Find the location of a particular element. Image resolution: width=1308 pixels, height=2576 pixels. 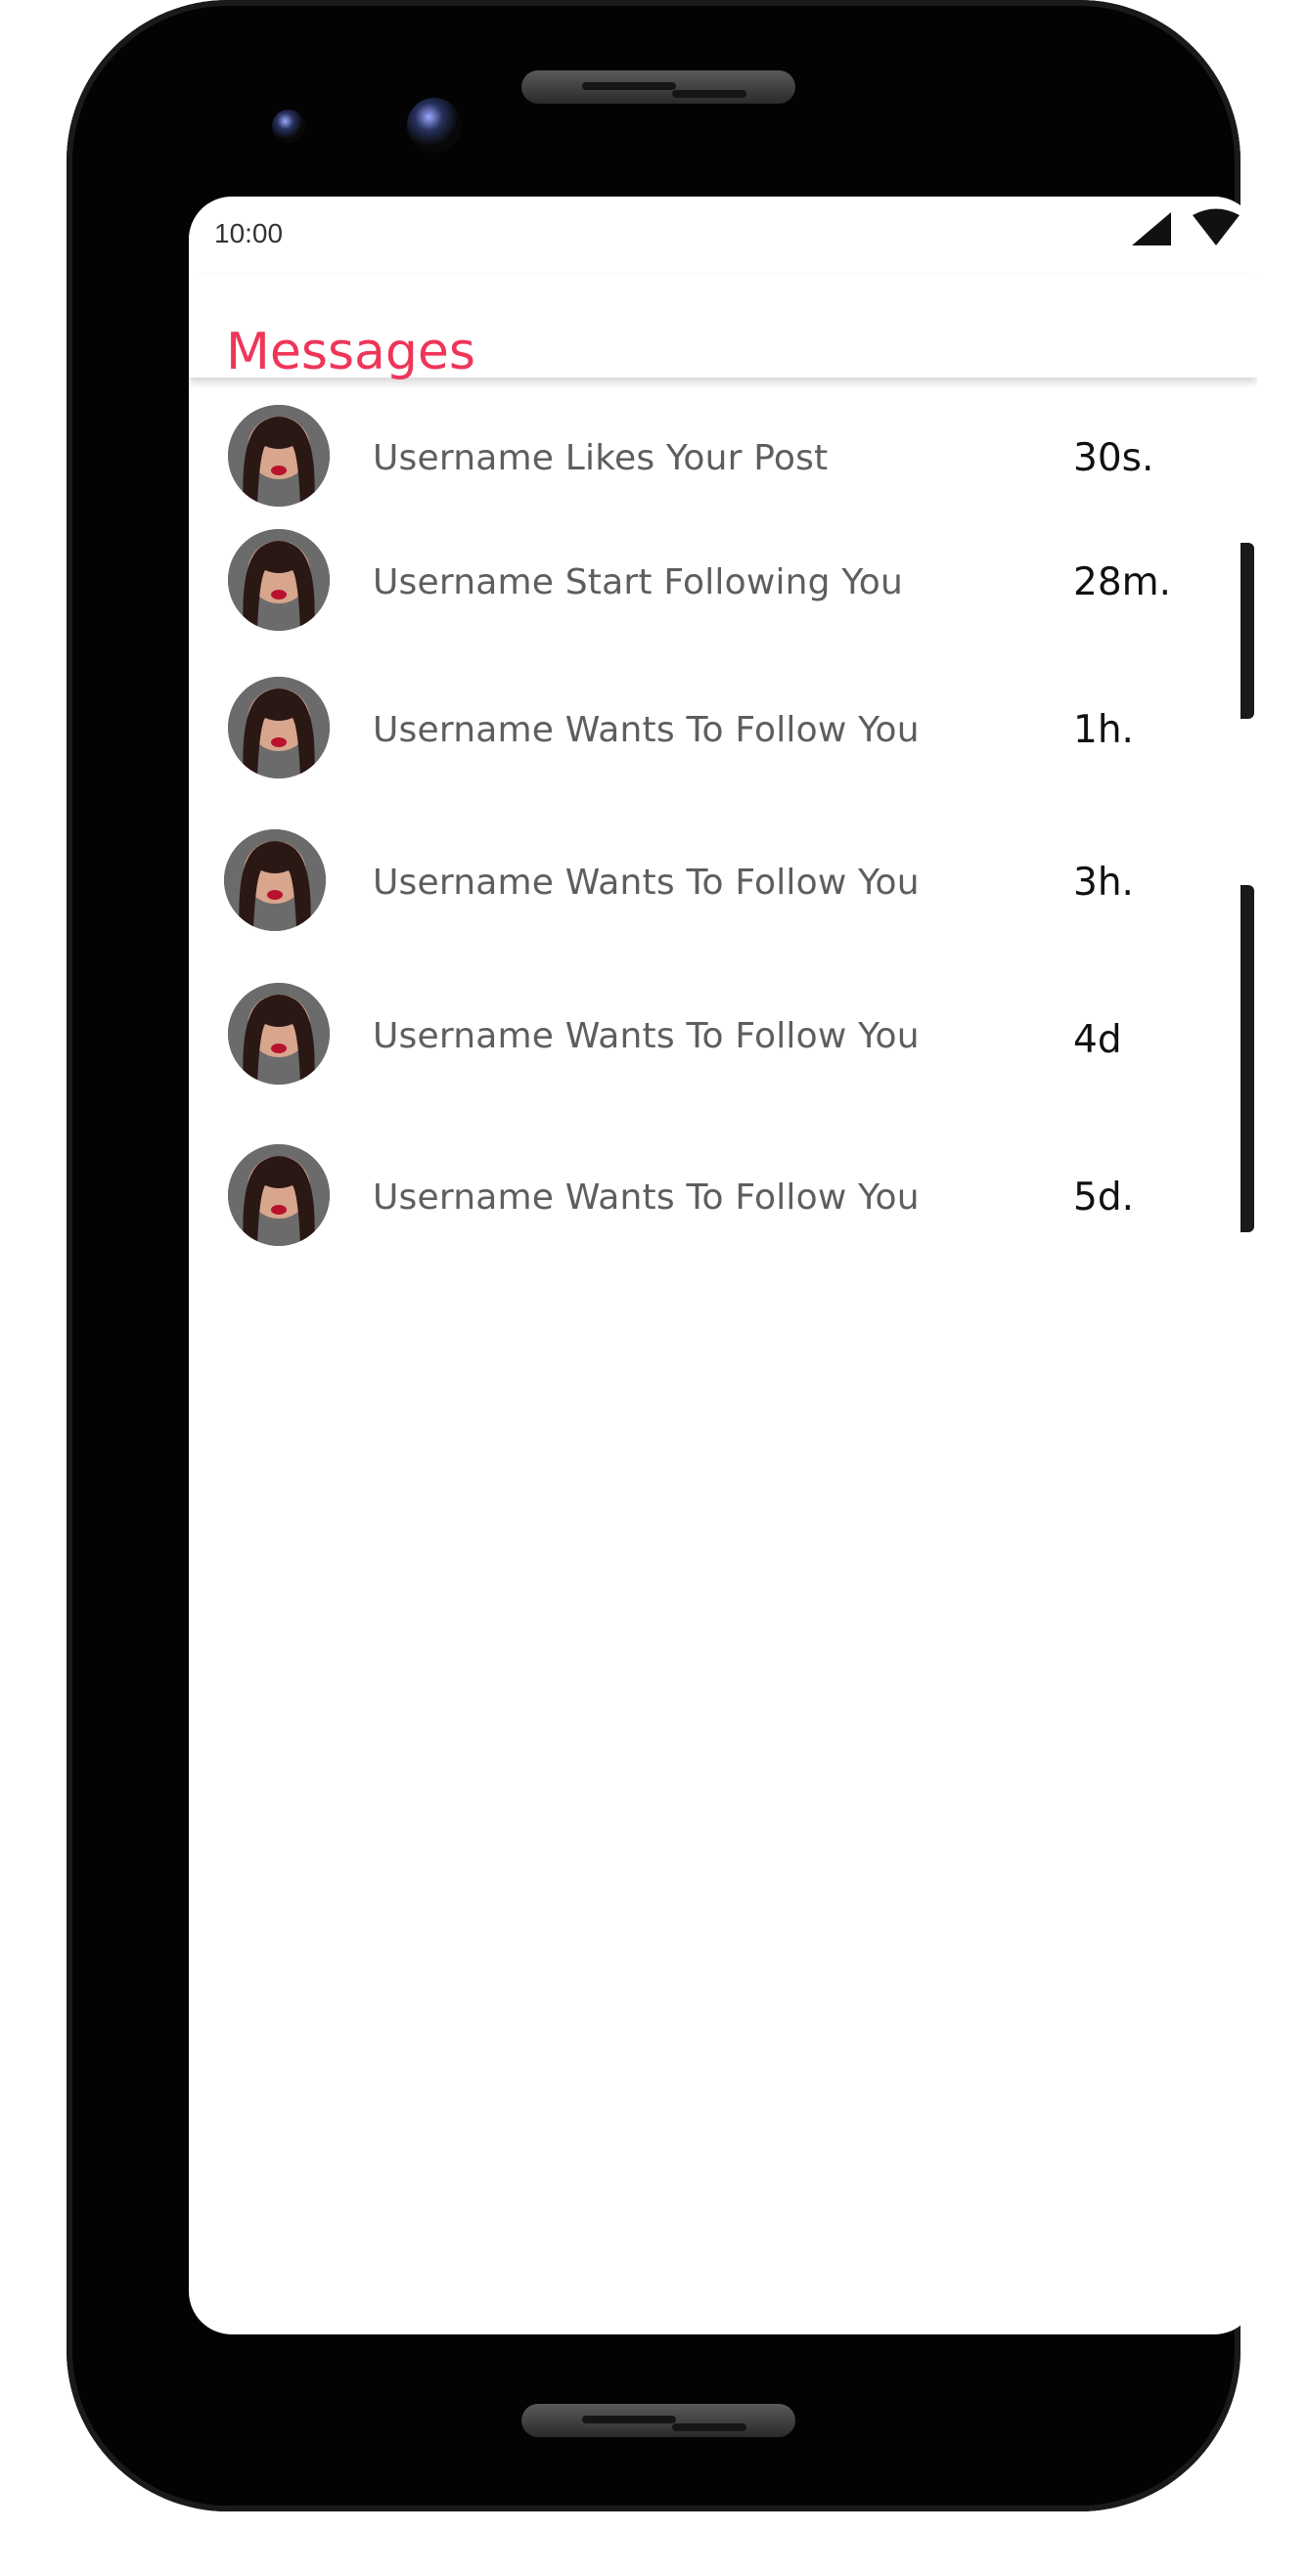

notification-time: 28m. is located at coordinates (1122, 582).